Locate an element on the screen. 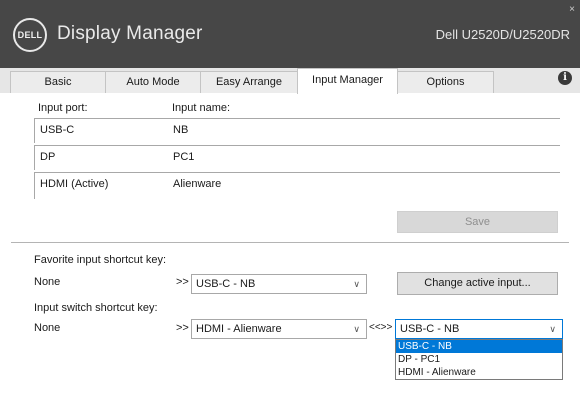 This screenshot has height=396, width=580. input-port-label: USB-C is located at coordinates (57, 130).